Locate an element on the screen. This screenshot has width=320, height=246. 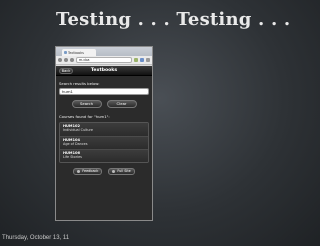
feedback-label: Feedback is located at coordinates (90, 171).